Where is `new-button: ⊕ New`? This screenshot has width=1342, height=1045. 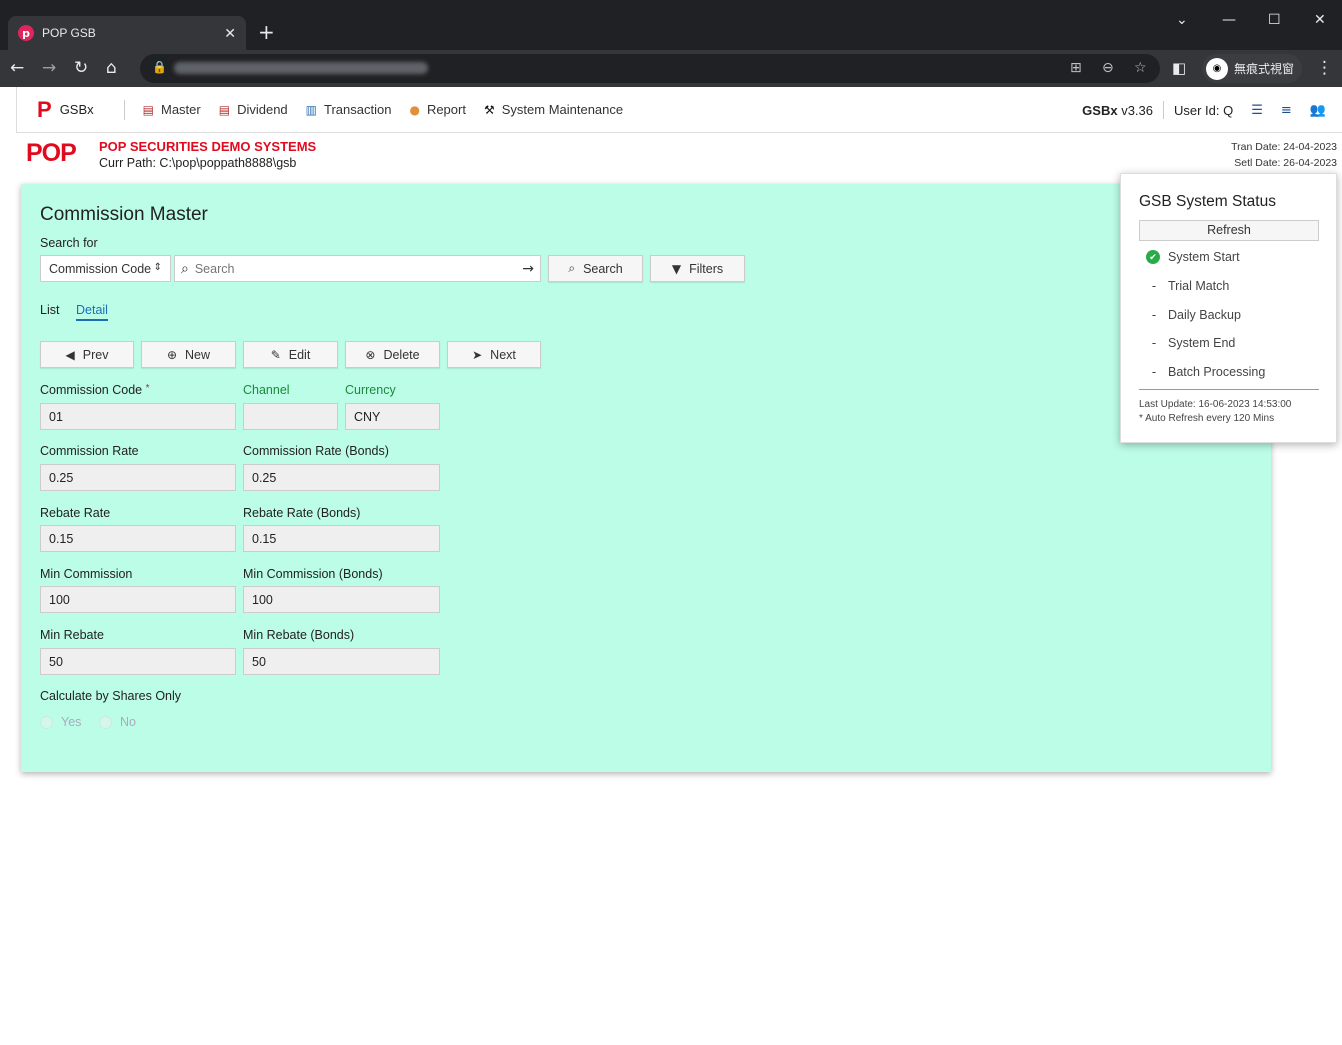
new-button: ⊕ New is located at coordinates (188, 354).